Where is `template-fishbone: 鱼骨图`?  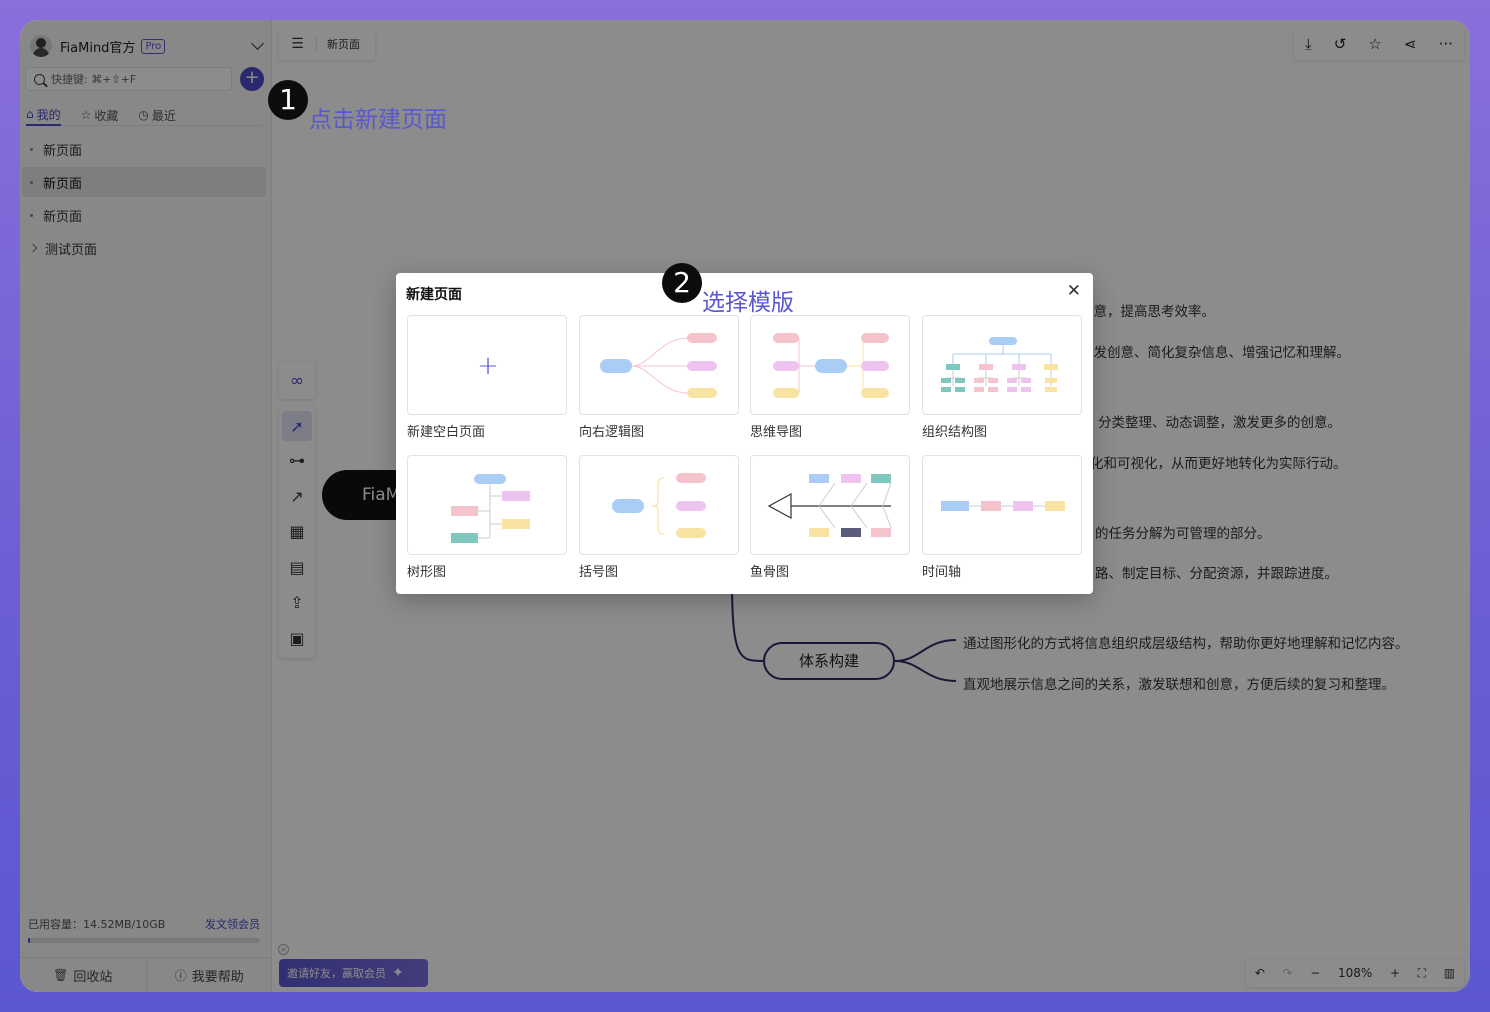
template-fishbone: 鱼骨图 is located at coordinates (830, 517).